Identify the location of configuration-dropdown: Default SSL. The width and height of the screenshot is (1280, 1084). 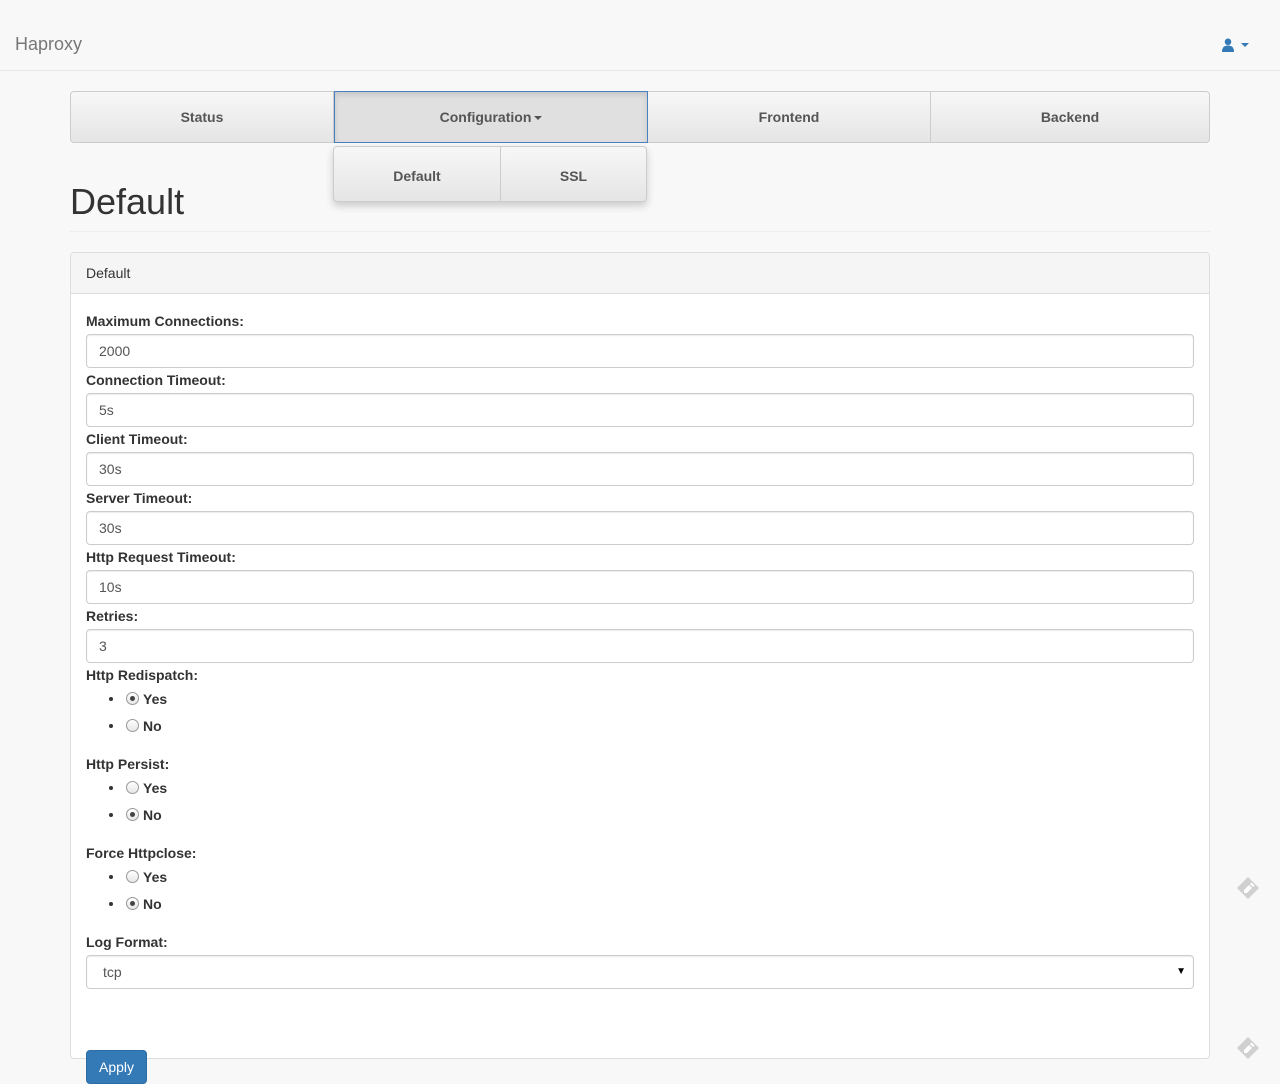
(490, 174).